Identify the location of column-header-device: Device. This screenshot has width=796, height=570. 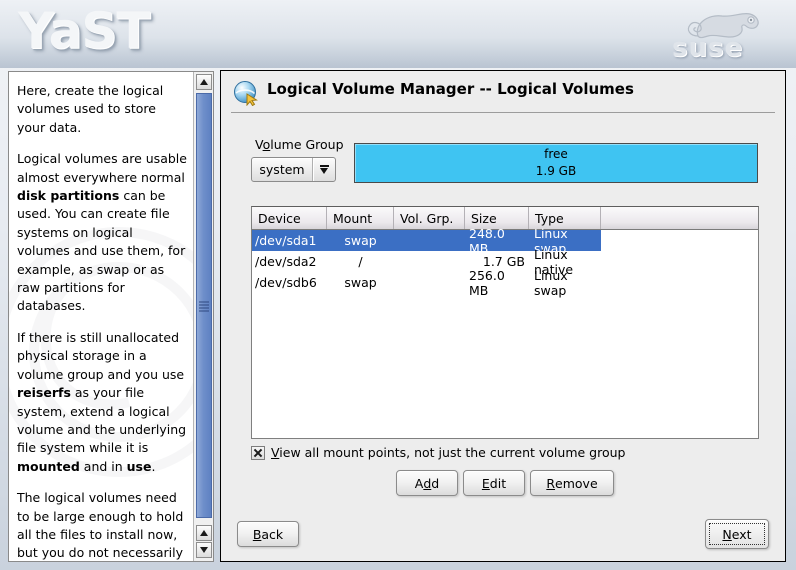
(289, 218).